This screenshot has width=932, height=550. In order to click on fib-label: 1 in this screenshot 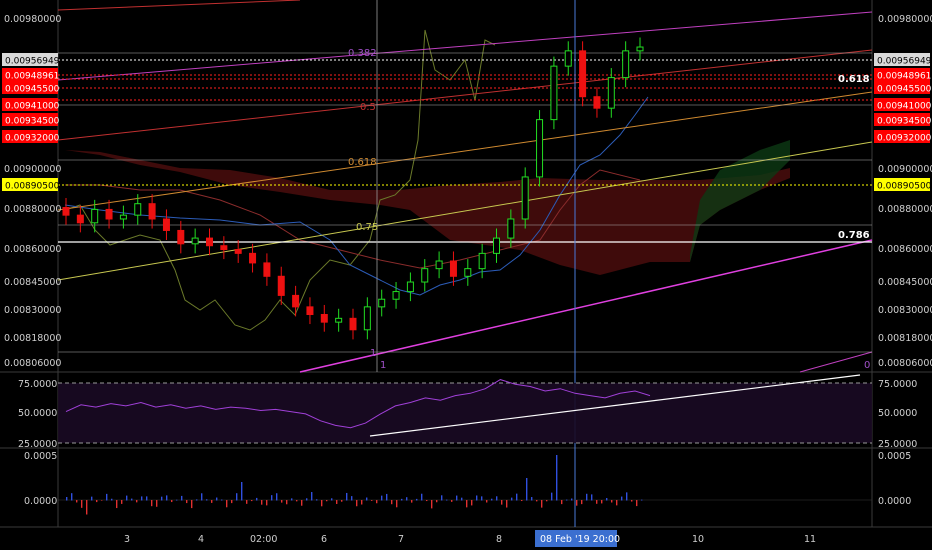, I will do `click(383, 365)`.